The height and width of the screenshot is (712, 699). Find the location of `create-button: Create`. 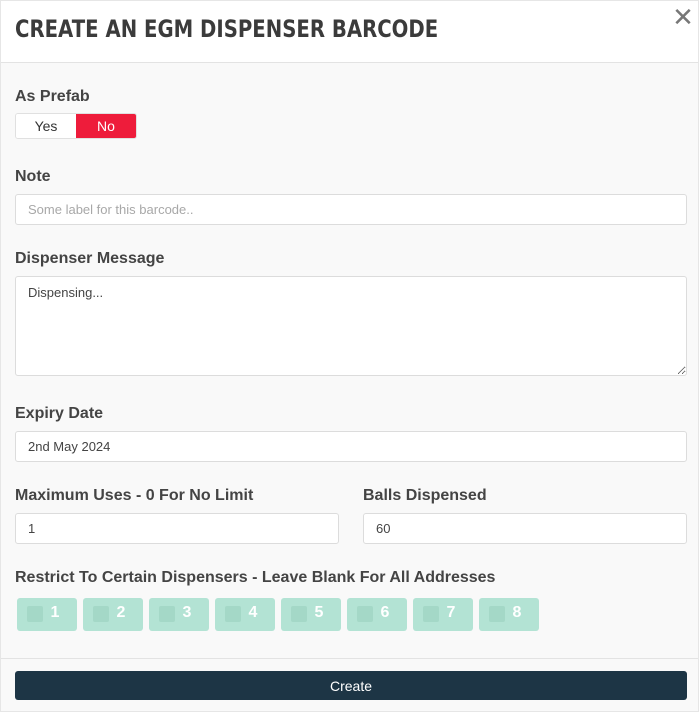

create-button: Create is located at coordinates (351, 685).